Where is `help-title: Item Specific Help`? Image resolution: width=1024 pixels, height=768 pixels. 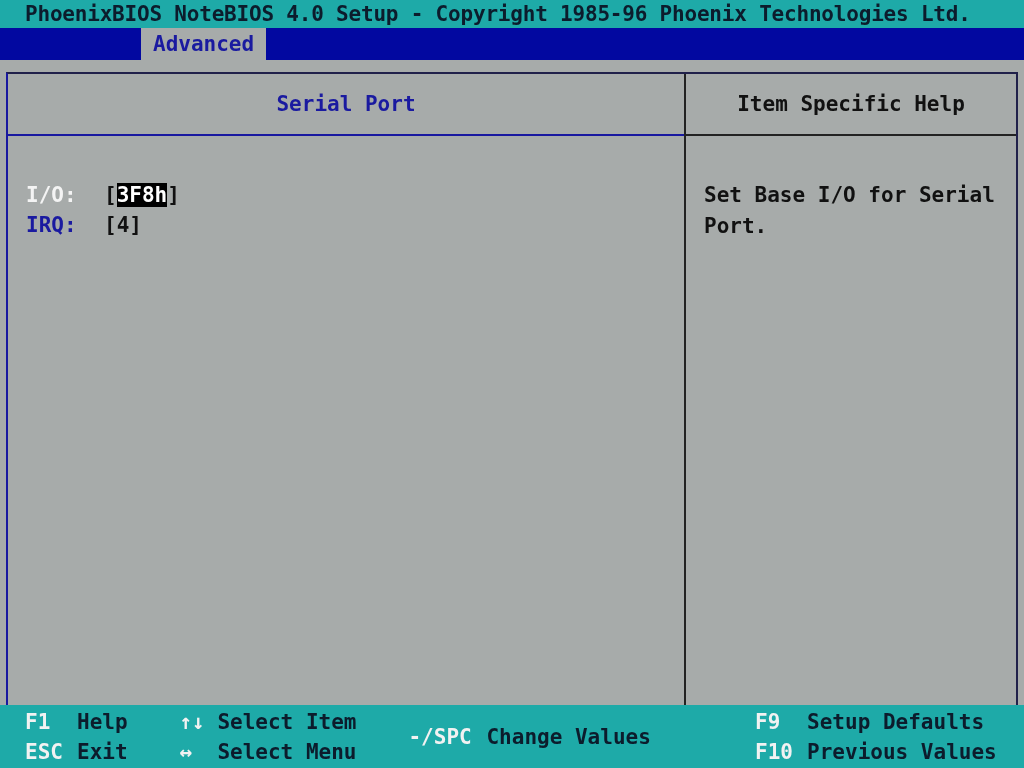
help-title: Item Specific Help is located at coordinates (851, 104).